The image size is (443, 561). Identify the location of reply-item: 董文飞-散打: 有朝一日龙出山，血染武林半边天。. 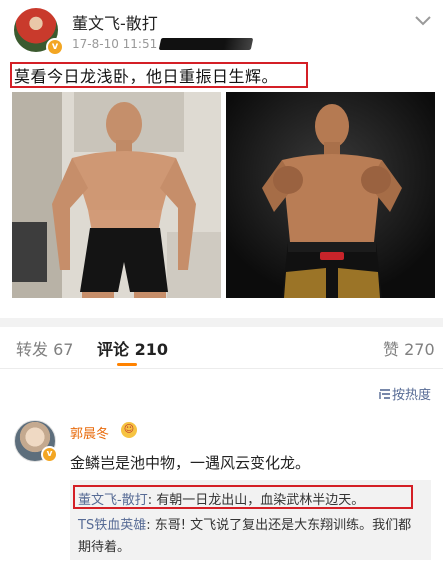
(221, 498).